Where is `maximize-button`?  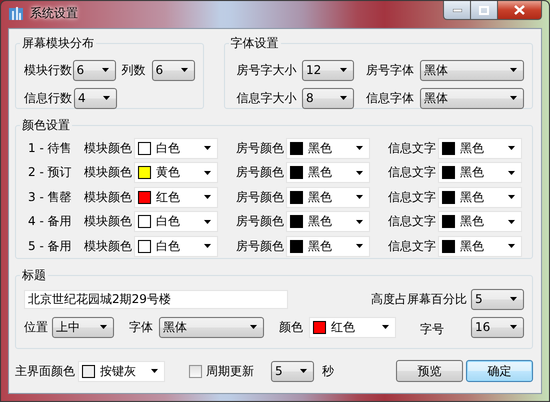
maximize-button is located at coordinates (484, 10).